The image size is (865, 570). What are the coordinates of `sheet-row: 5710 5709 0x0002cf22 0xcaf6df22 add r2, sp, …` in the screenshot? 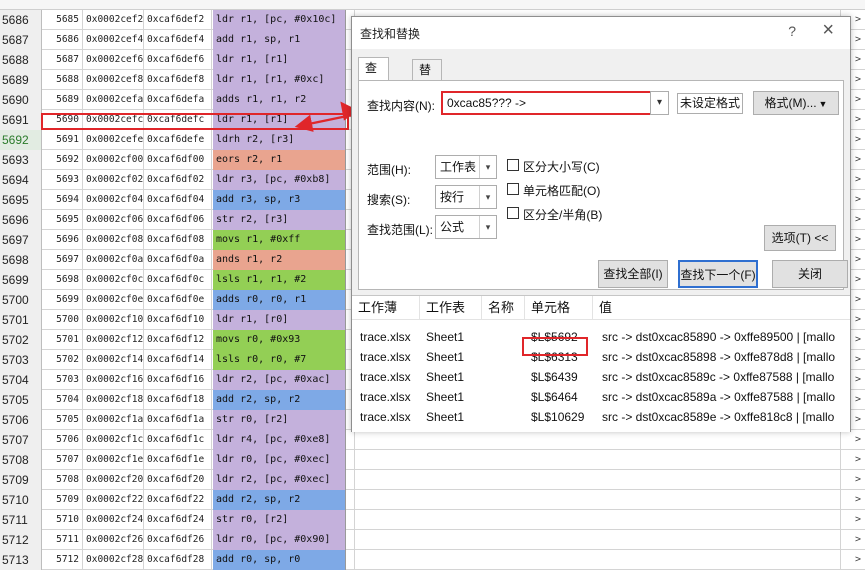 It's located at (432, 500).